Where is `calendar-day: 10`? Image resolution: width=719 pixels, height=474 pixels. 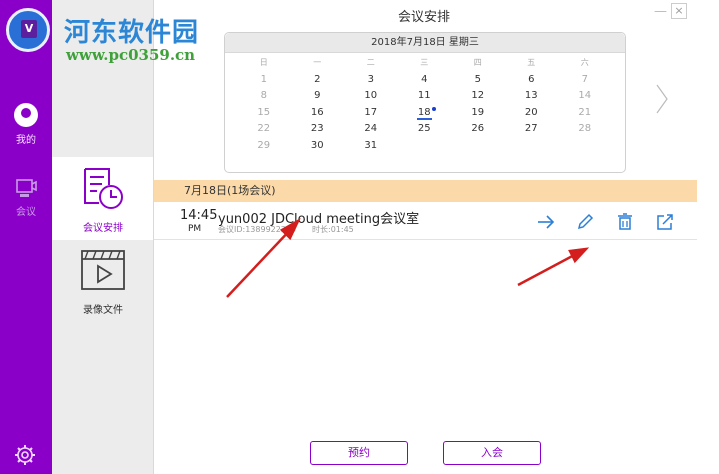
calendar-day: 10 is located at coordinates (371, 96).